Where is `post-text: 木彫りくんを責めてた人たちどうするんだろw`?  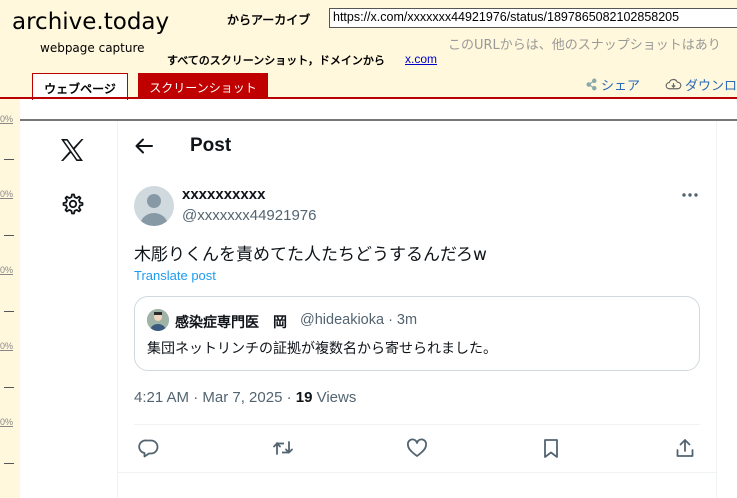
post-text: 木彫りくんを責めてた人たちどうするんだろw is located at coordinates (310, 255).